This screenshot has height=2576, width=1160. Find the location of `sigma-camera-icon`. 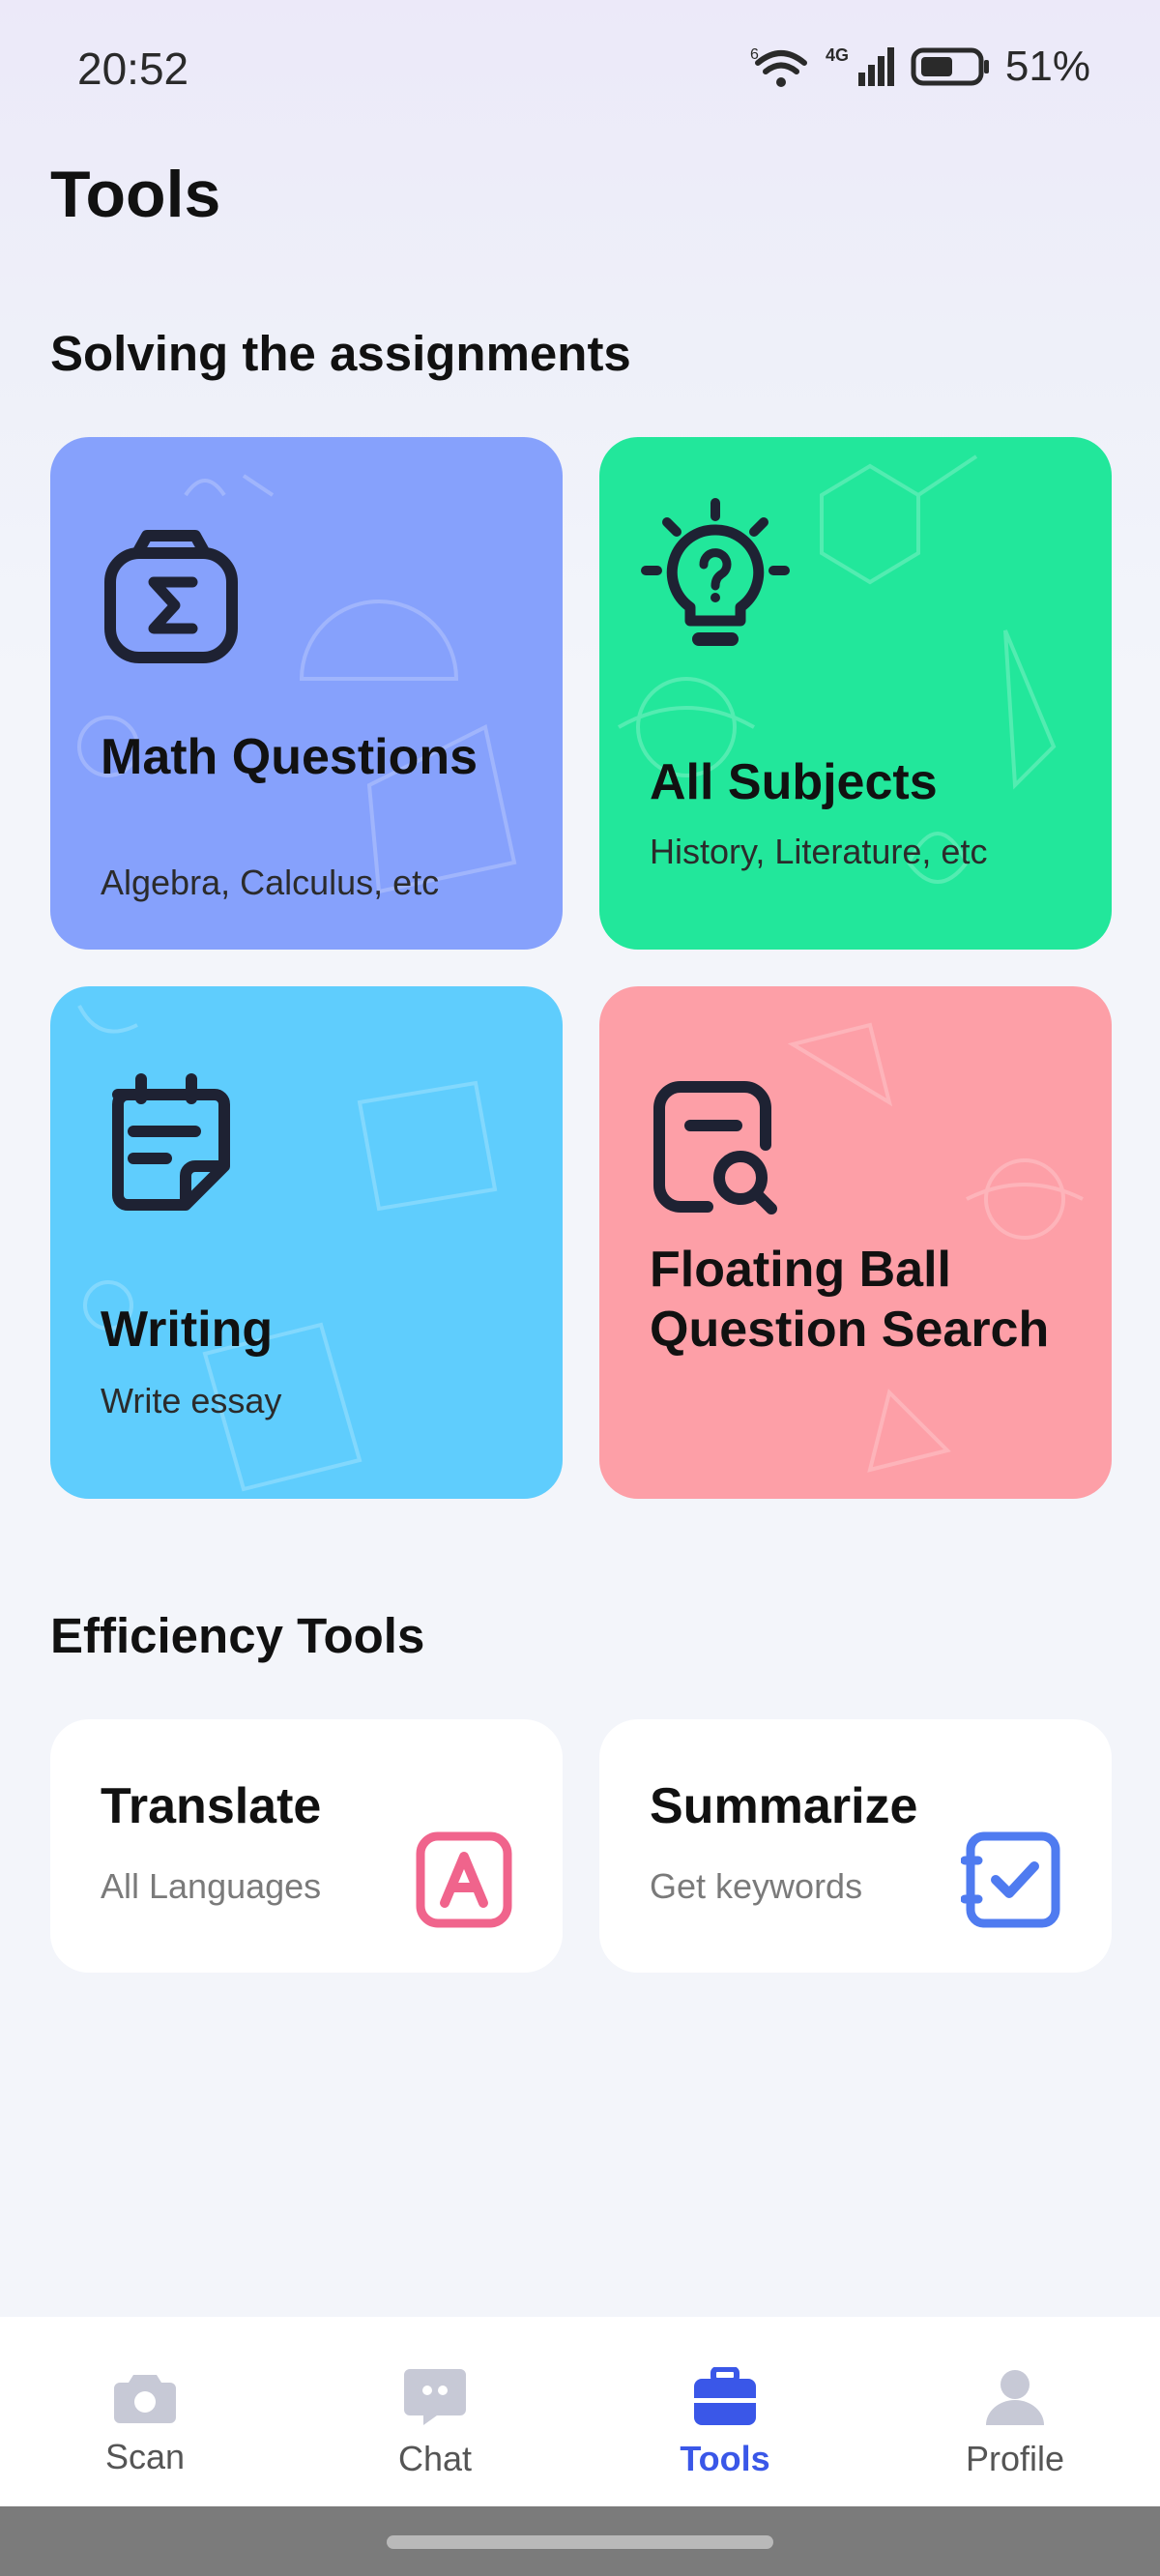

sigma-camera-icon is located at coordinates (171, 596).